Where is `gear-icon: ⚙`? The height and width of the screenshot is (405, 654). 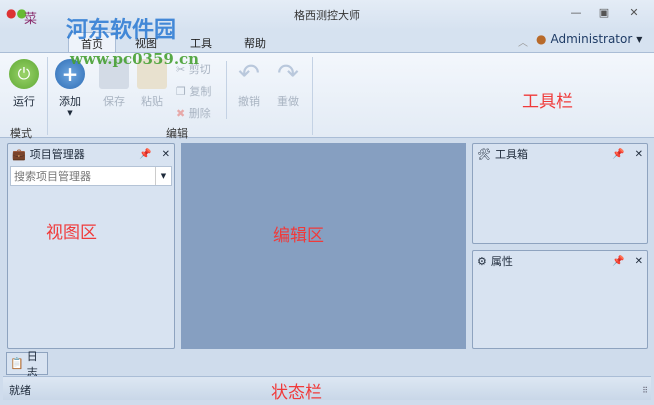 gear-icon: ⚙ is located at coordinates (482, 261).